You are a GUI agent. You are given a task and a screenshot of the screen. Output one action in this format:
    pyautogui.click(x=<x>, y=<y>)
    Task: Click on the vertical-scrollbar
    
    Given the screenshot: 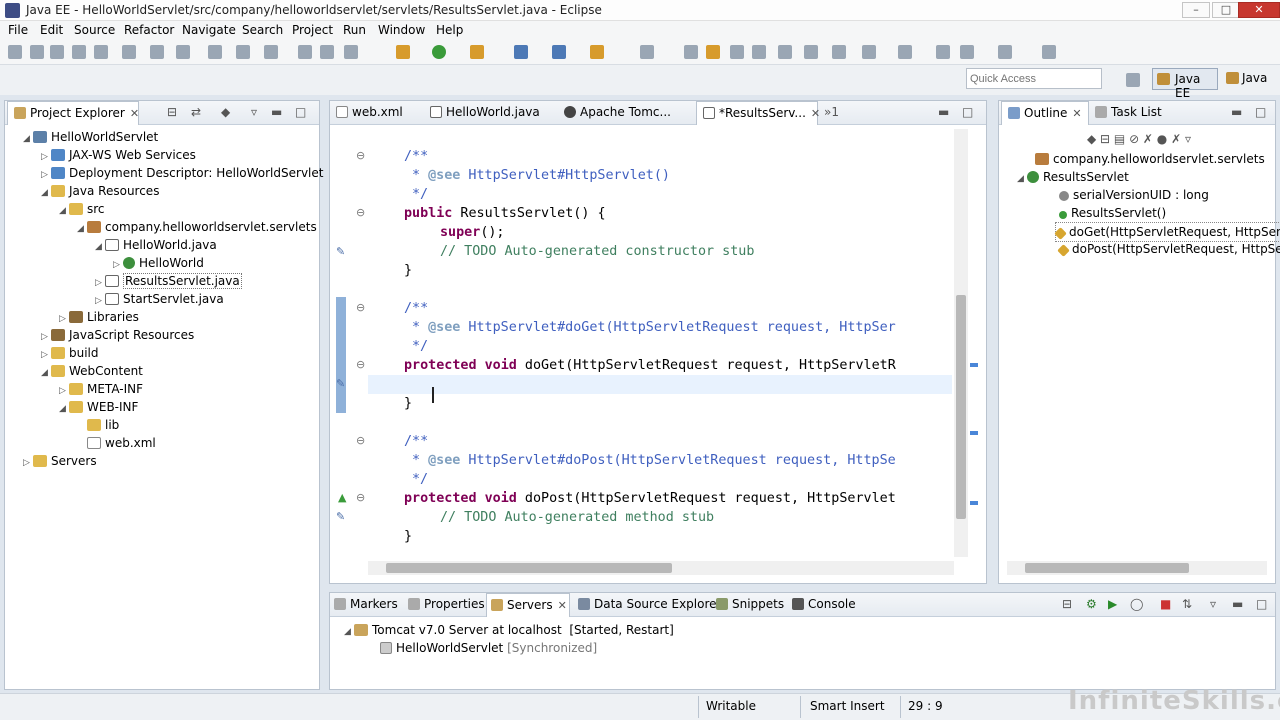 What is the action you would take?
    pyautogui.click(x=961, y=343)
    